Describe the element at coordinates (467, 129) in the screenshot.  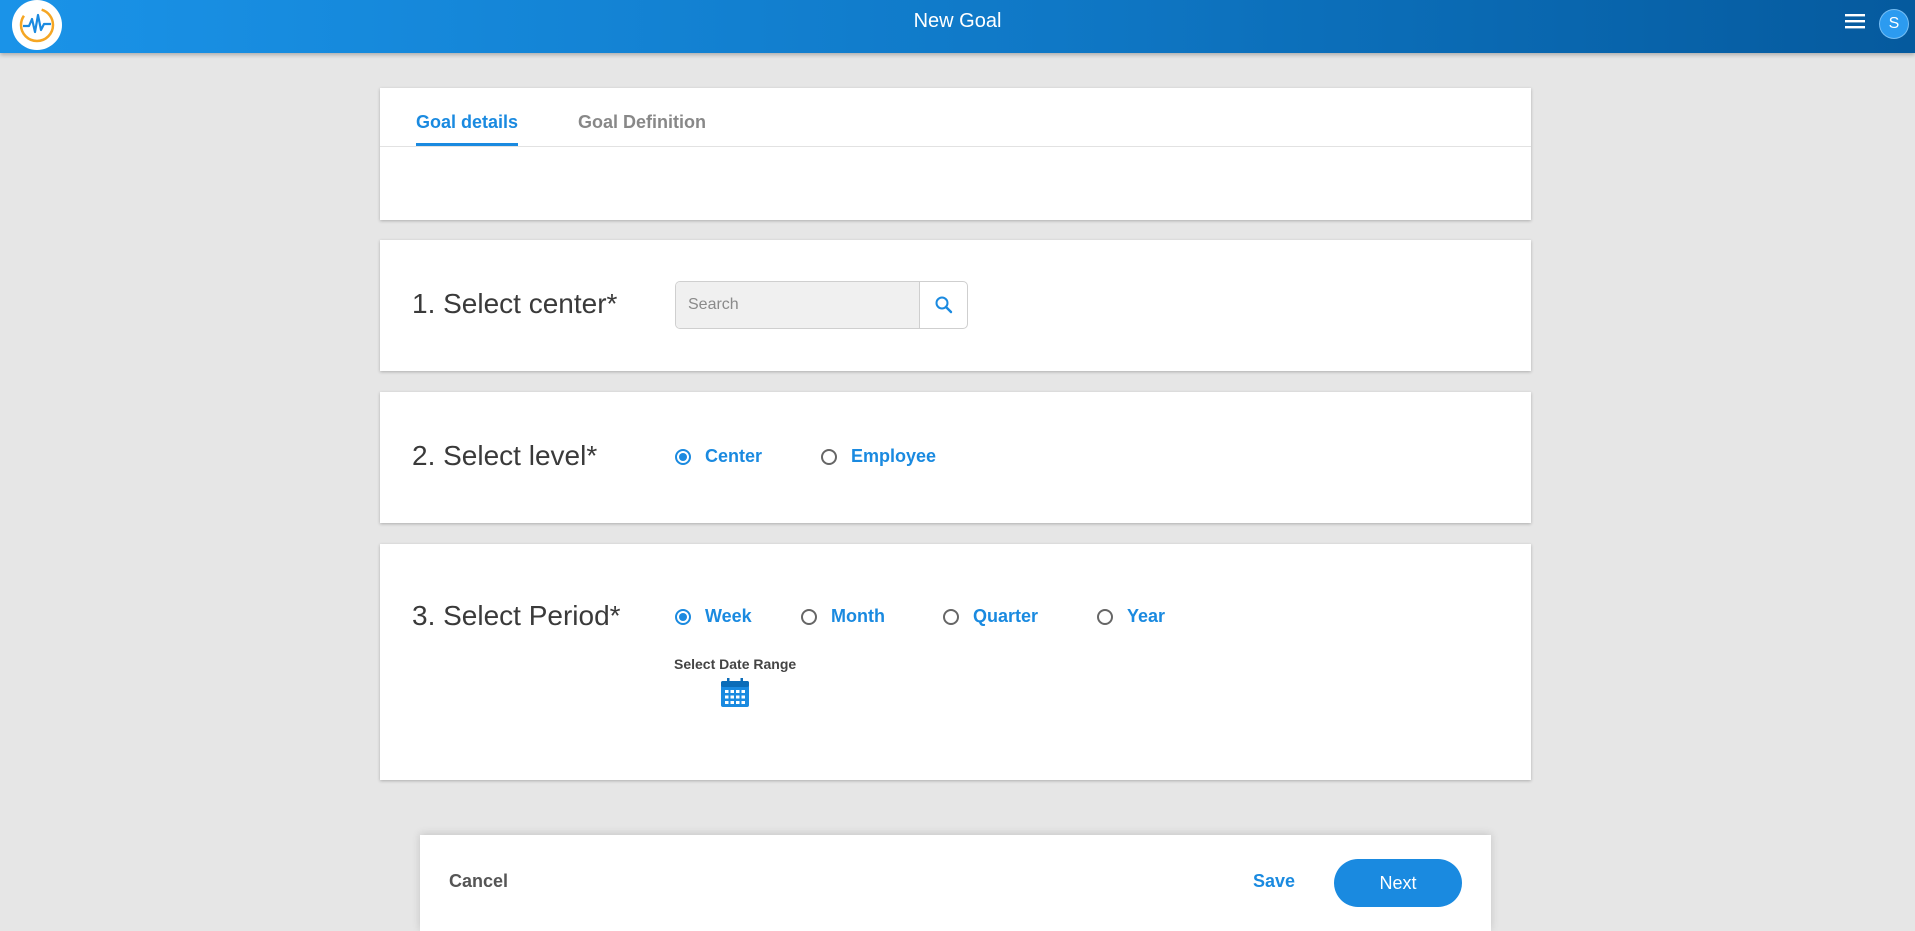
I see `tab-goal-details: Goal details` at that location.